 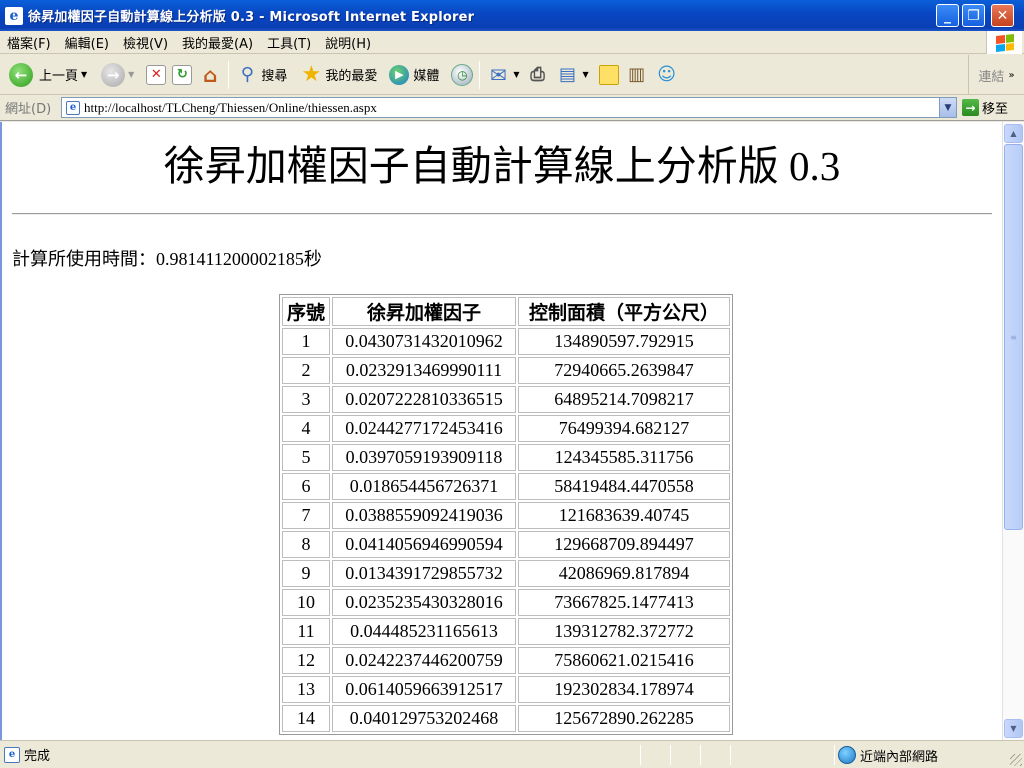 I want to click on zone-text: 近端內部網路, so click(x=899, y=757).